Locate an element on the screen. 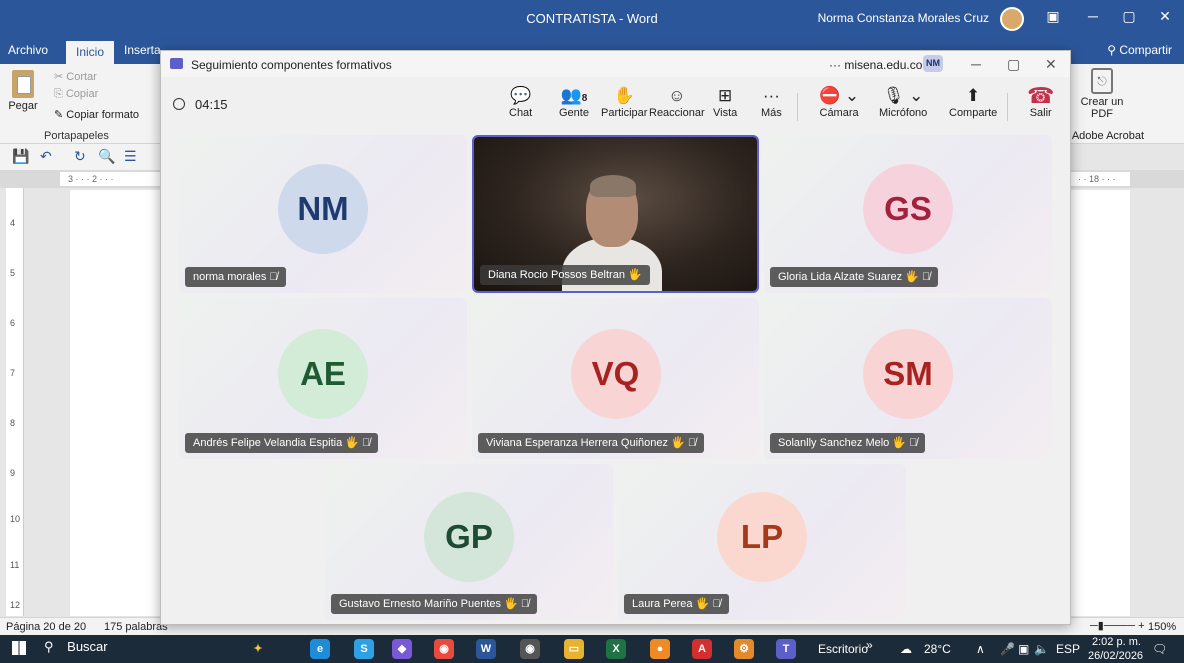  participant-tile-gs: GS Gloria Lida Alzate Suarez 🖐 🎙̸ is located at coordinates (908, 214).